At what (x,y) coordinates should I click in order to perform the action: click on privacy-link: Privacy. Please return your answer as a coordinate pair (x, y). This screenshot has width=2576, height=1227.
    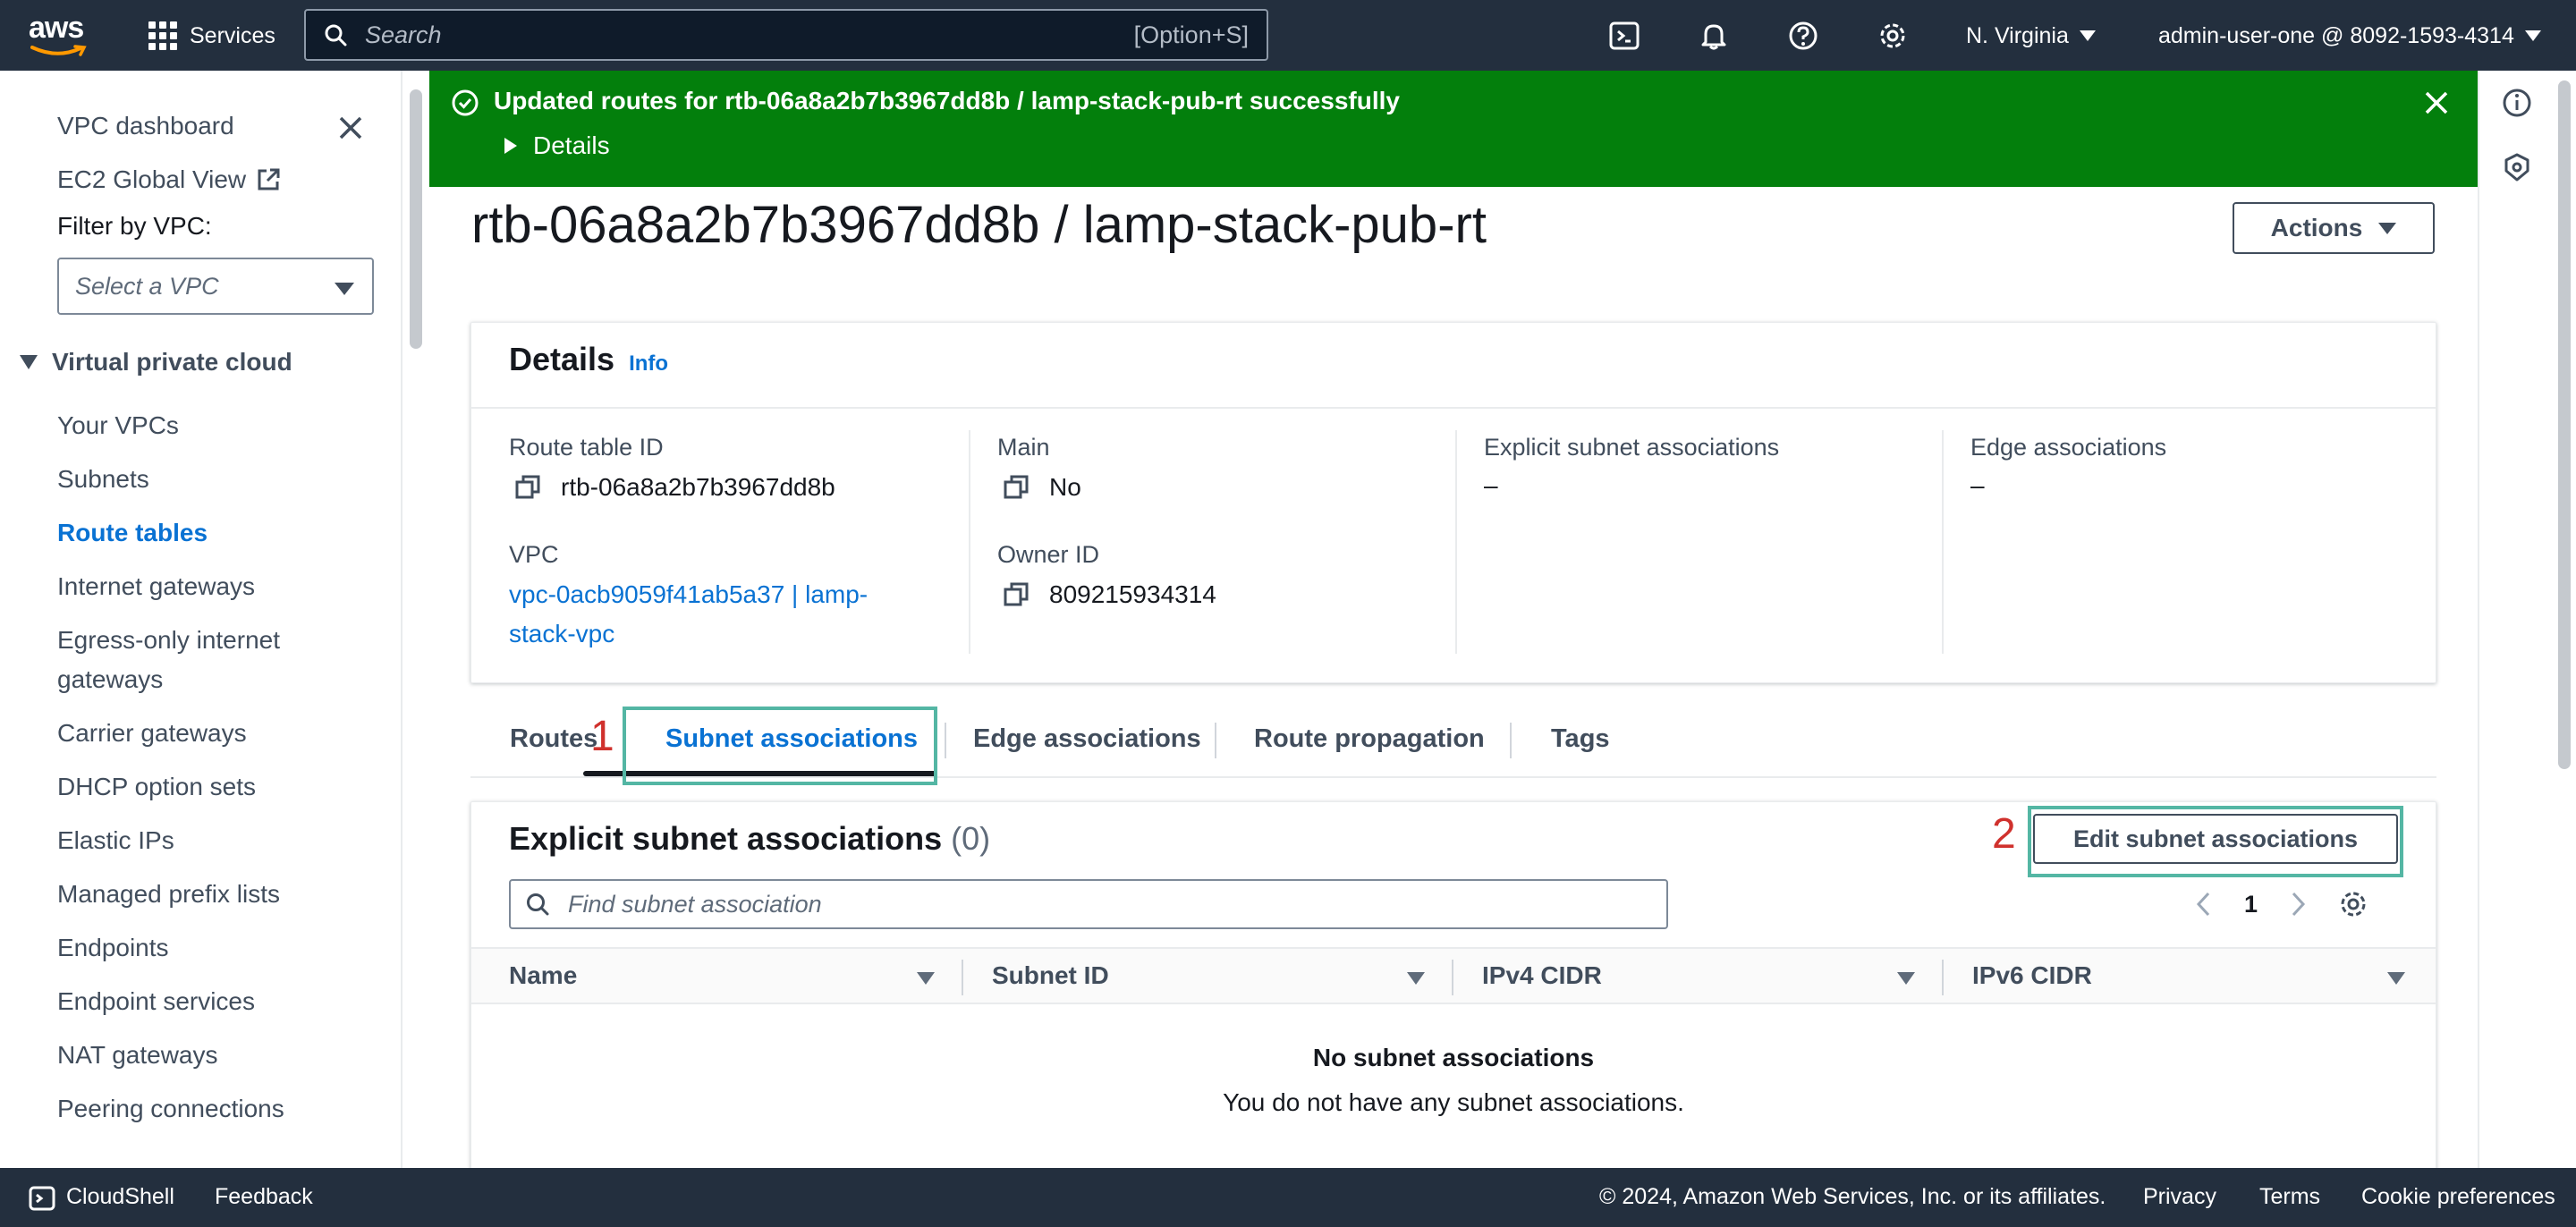
    Looking at the image, I should click on (2179, 1197).